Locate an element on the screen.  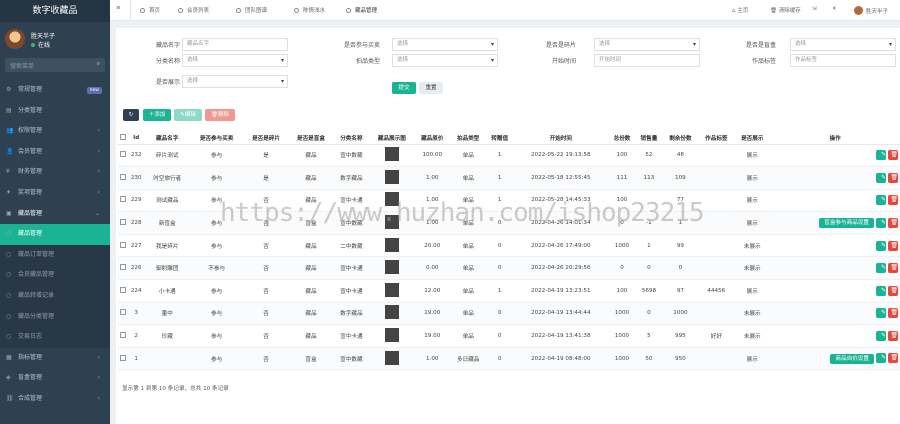
close-icon: ✕ is located at coordinates (834, 9).